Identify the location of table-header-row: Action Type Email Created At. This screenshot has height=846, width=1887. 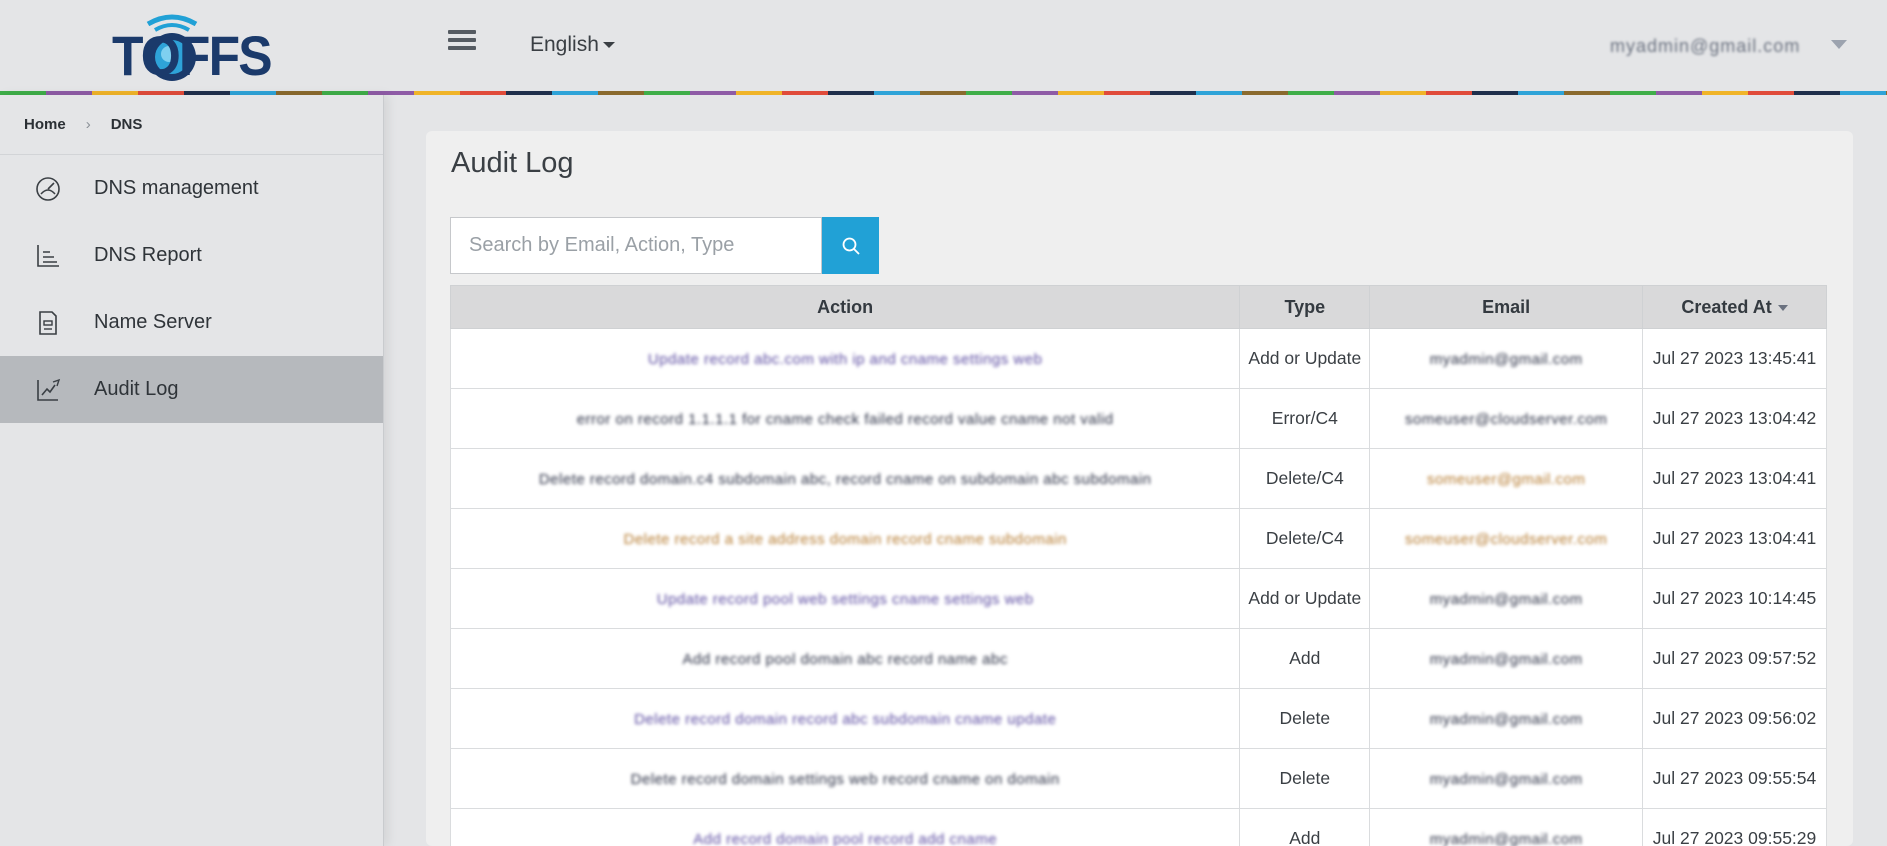
(1138, 307).